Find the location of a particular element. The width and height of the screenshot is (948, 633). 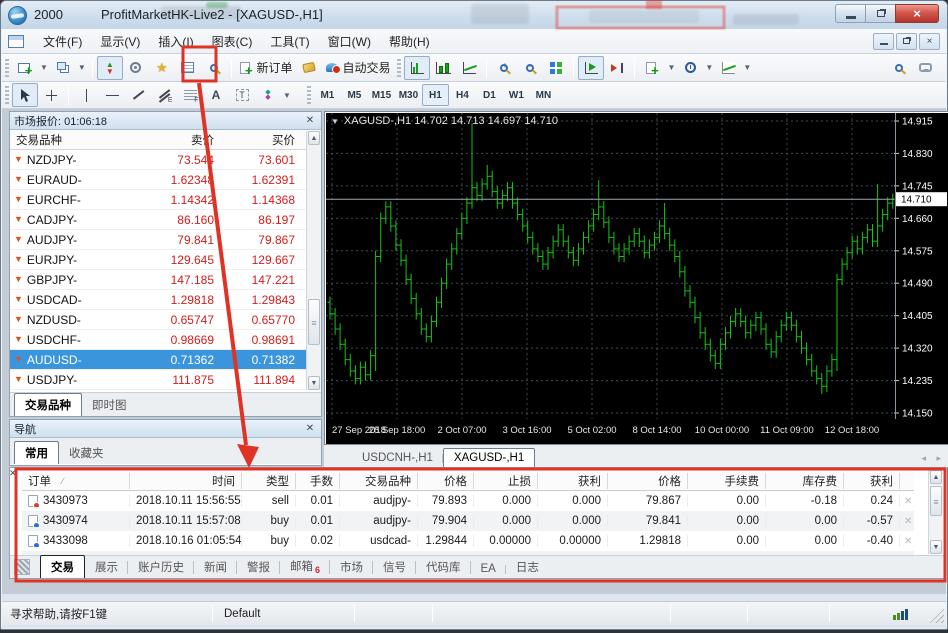

column-header-4: 交易品种 is located at coordinates (379, 480).